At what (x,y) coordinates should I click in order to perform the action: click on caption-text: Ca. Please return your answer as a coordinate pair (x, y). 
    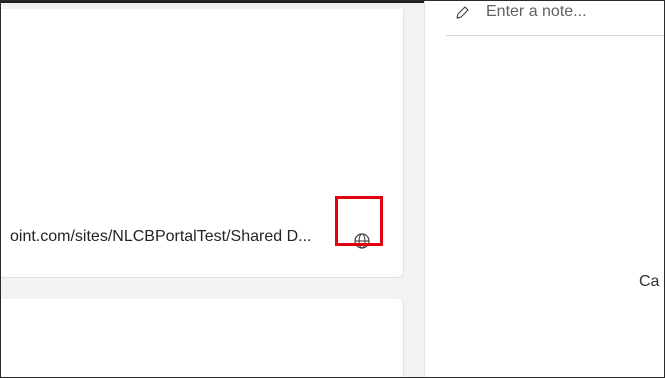
    Looking at the image, I should click on (649, 281).